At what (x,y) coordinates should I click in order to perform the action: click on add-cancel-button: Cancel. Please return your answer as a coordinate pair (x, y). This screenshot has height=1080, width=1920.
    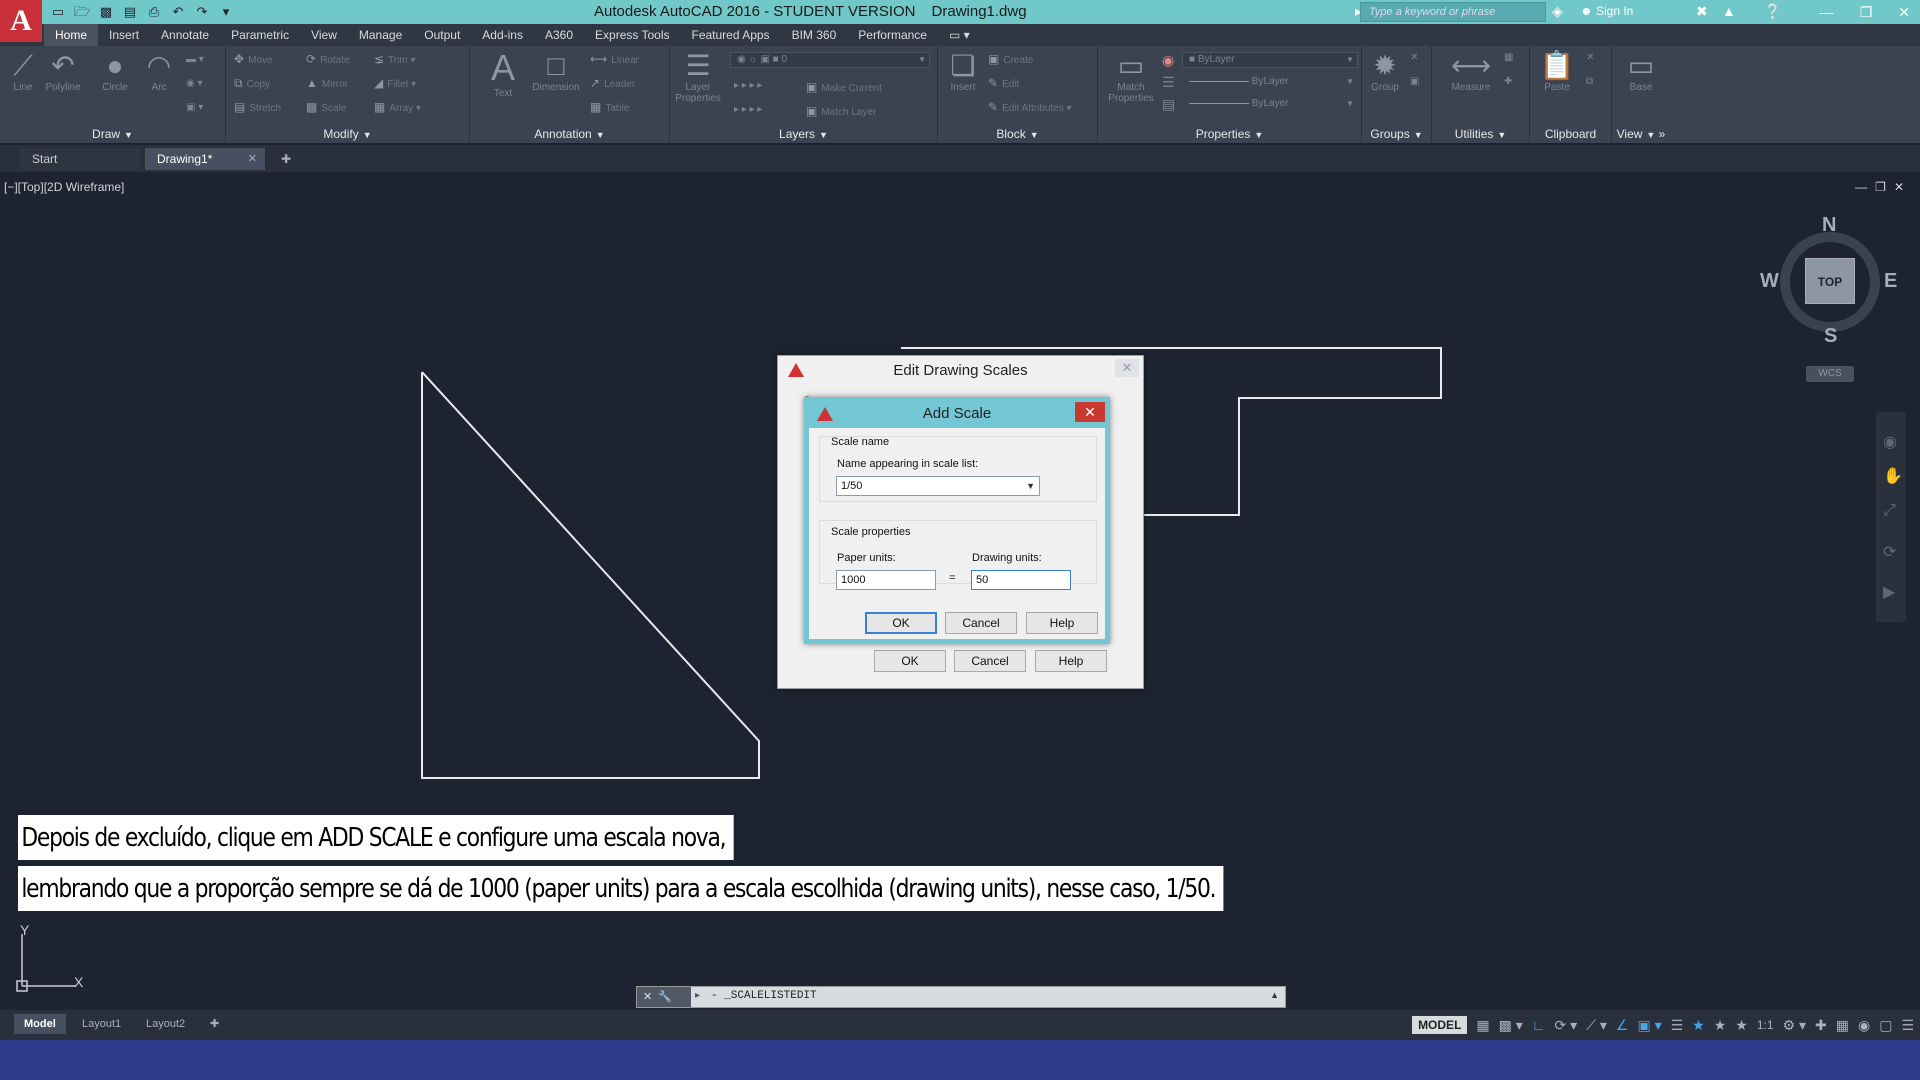
    Looking at the image, I should click on (981, 623).